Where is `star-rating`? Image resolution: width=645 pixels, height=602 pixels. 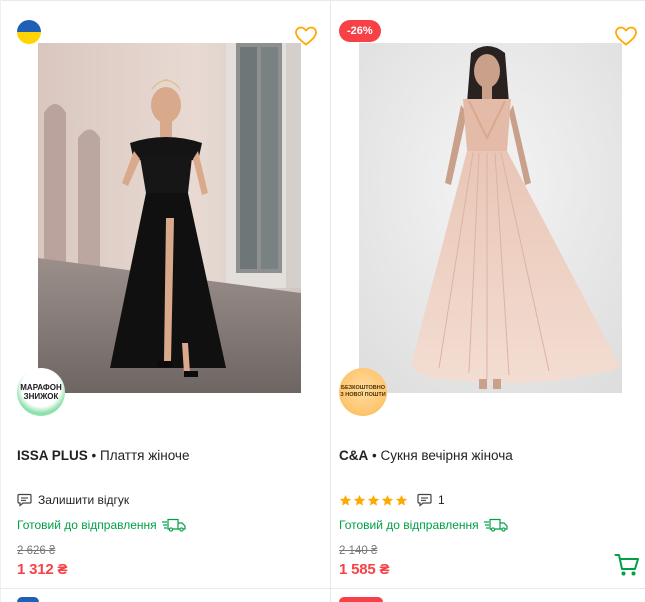 star-rating is located at coordinates (373, 500).